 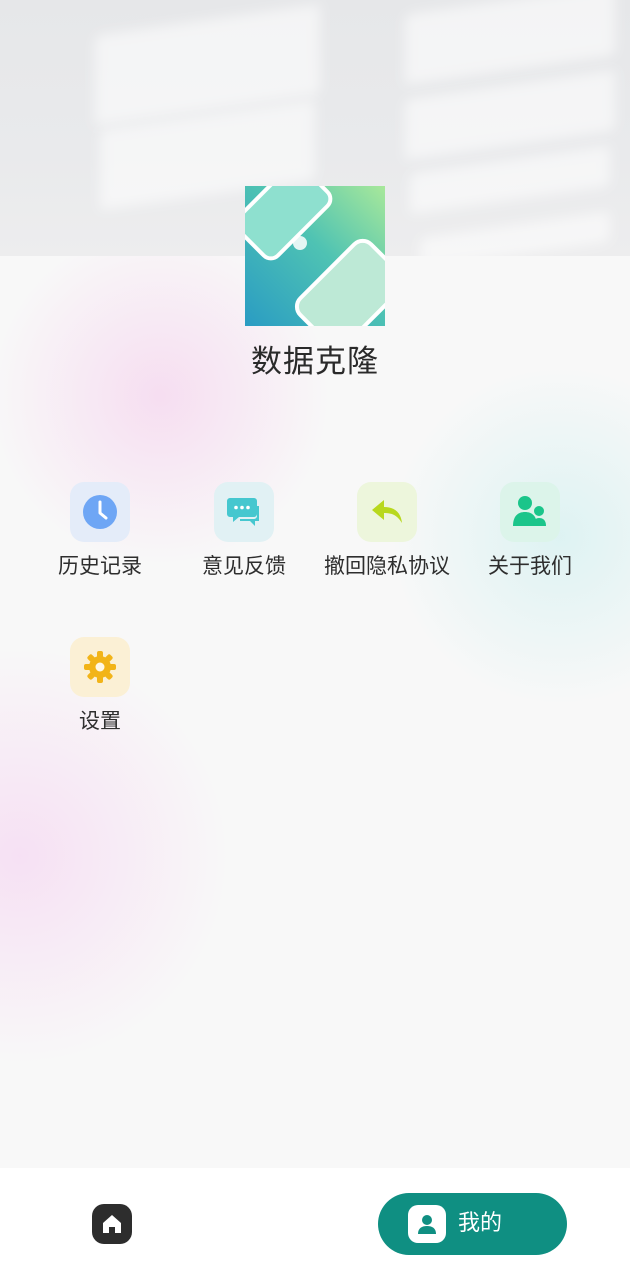 I want to click on menu-item-history: 历史记录, so click(x=100, y=542).